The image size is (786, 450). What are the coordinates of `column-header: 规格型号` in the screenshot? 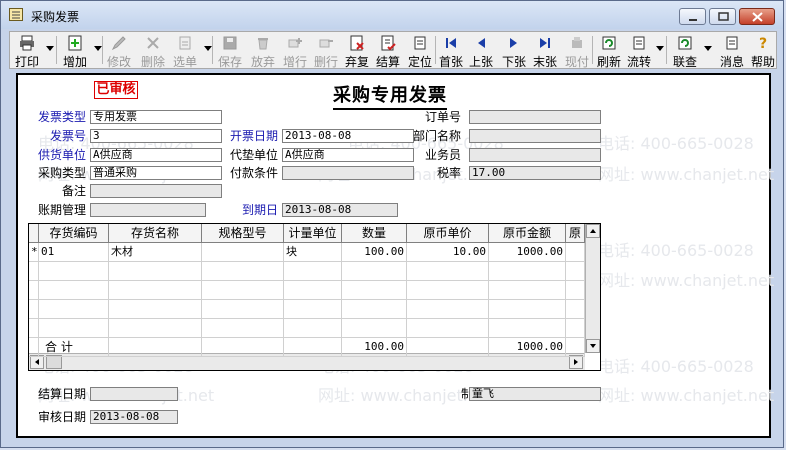 It's located at (243, 233).